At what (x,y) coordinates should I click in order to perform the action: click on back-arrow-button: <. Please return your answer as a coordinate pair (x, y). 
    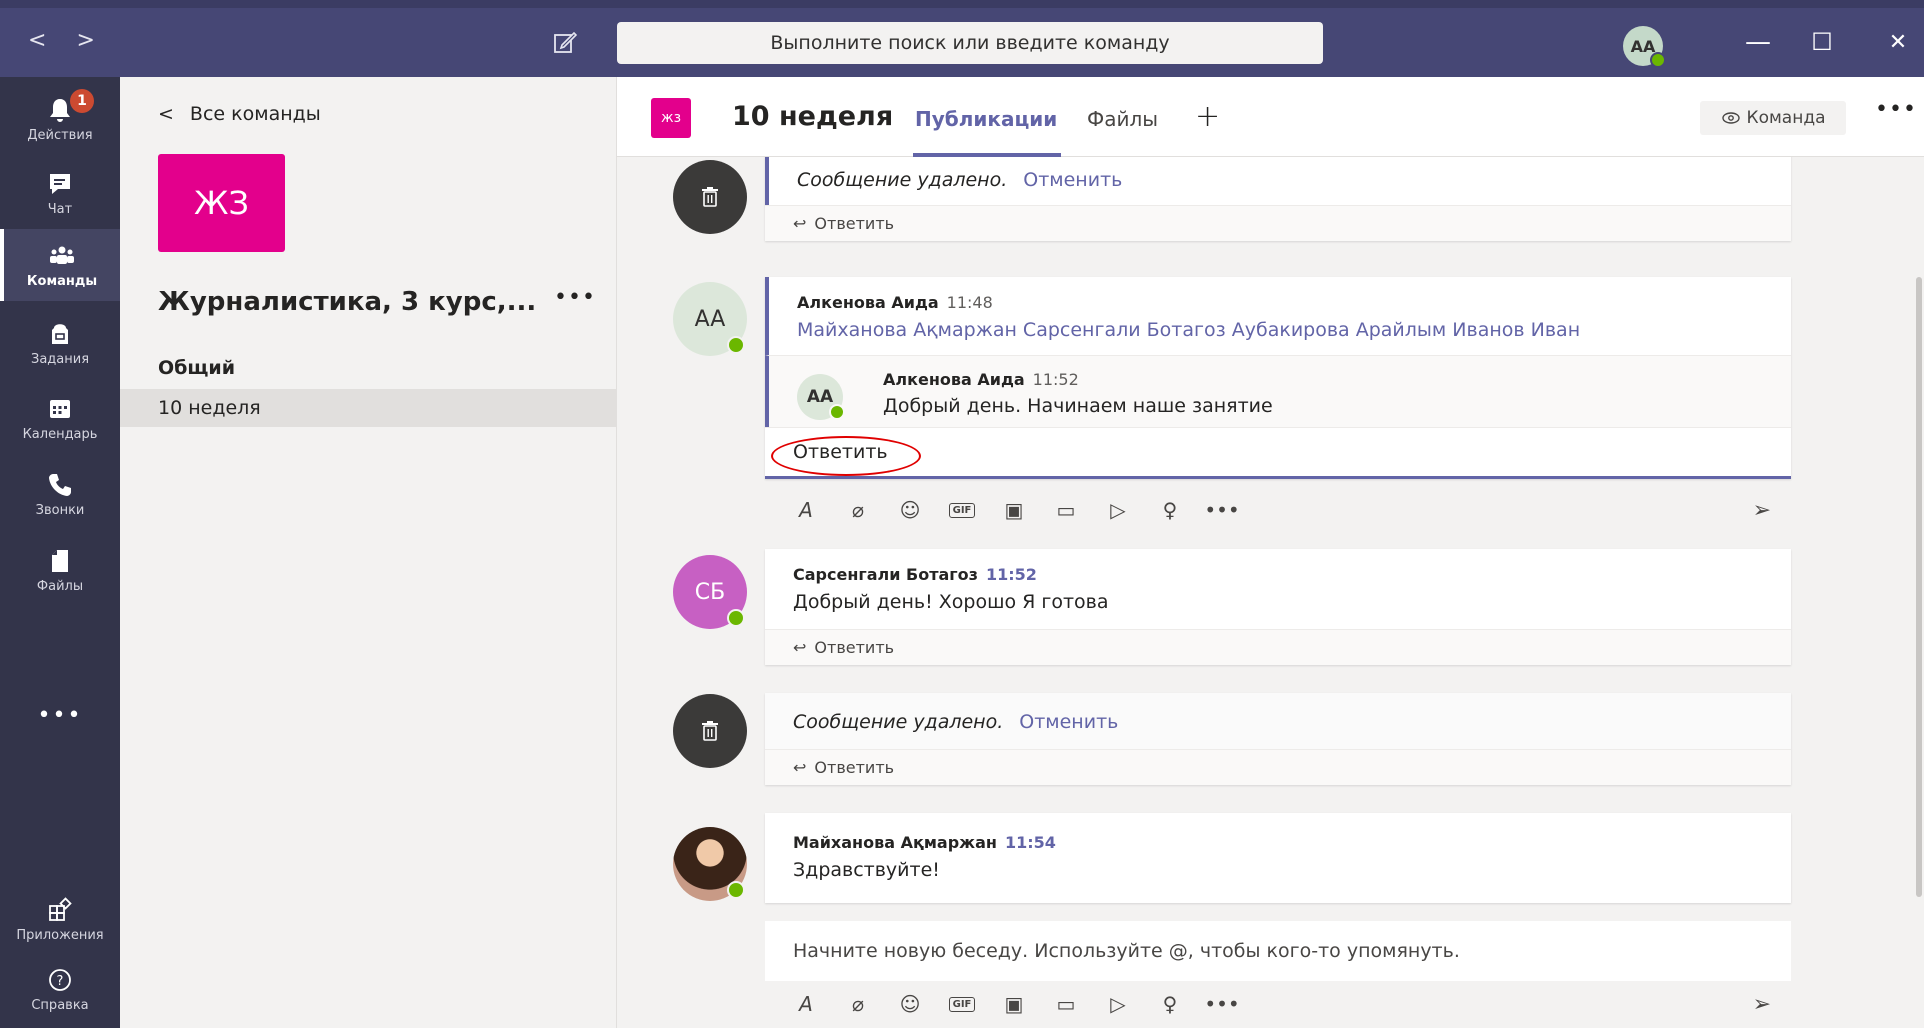
    Looking at the image, I should click on (37, 40).